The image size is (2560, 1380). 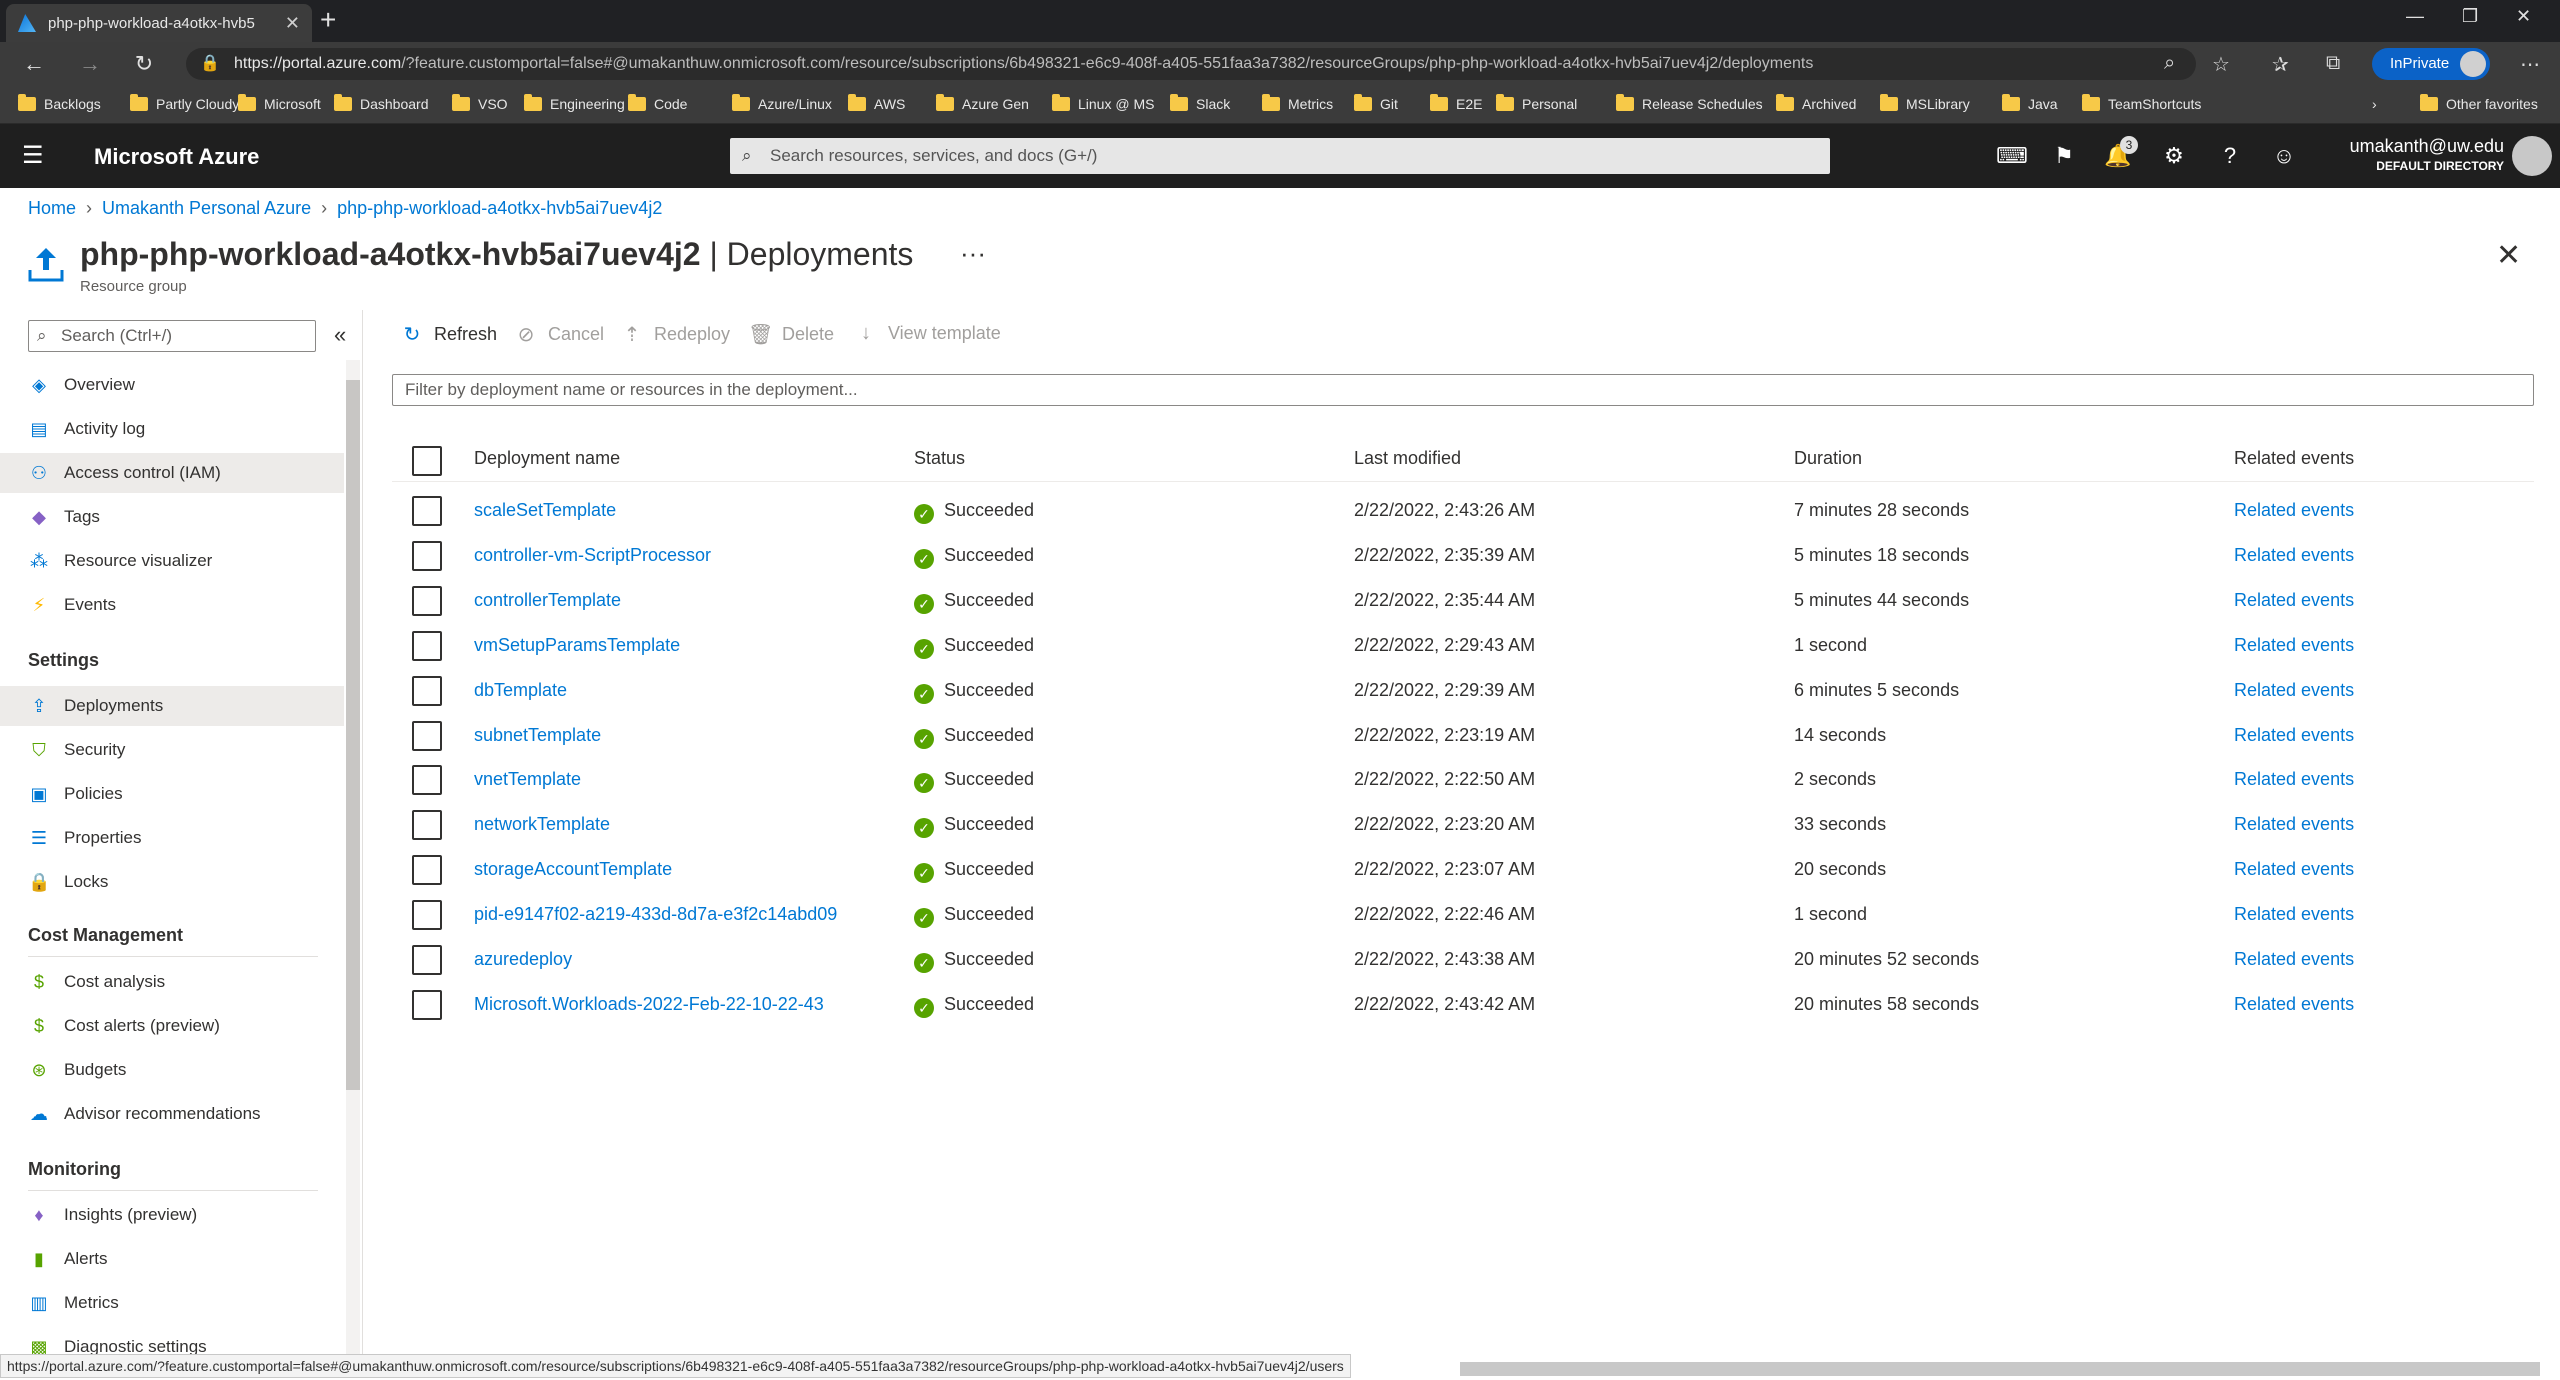 What do you see at coordinates (381, 103) in the screenshot?
I see `favorite-3: Dashboard` at bounding box center [381, 103].